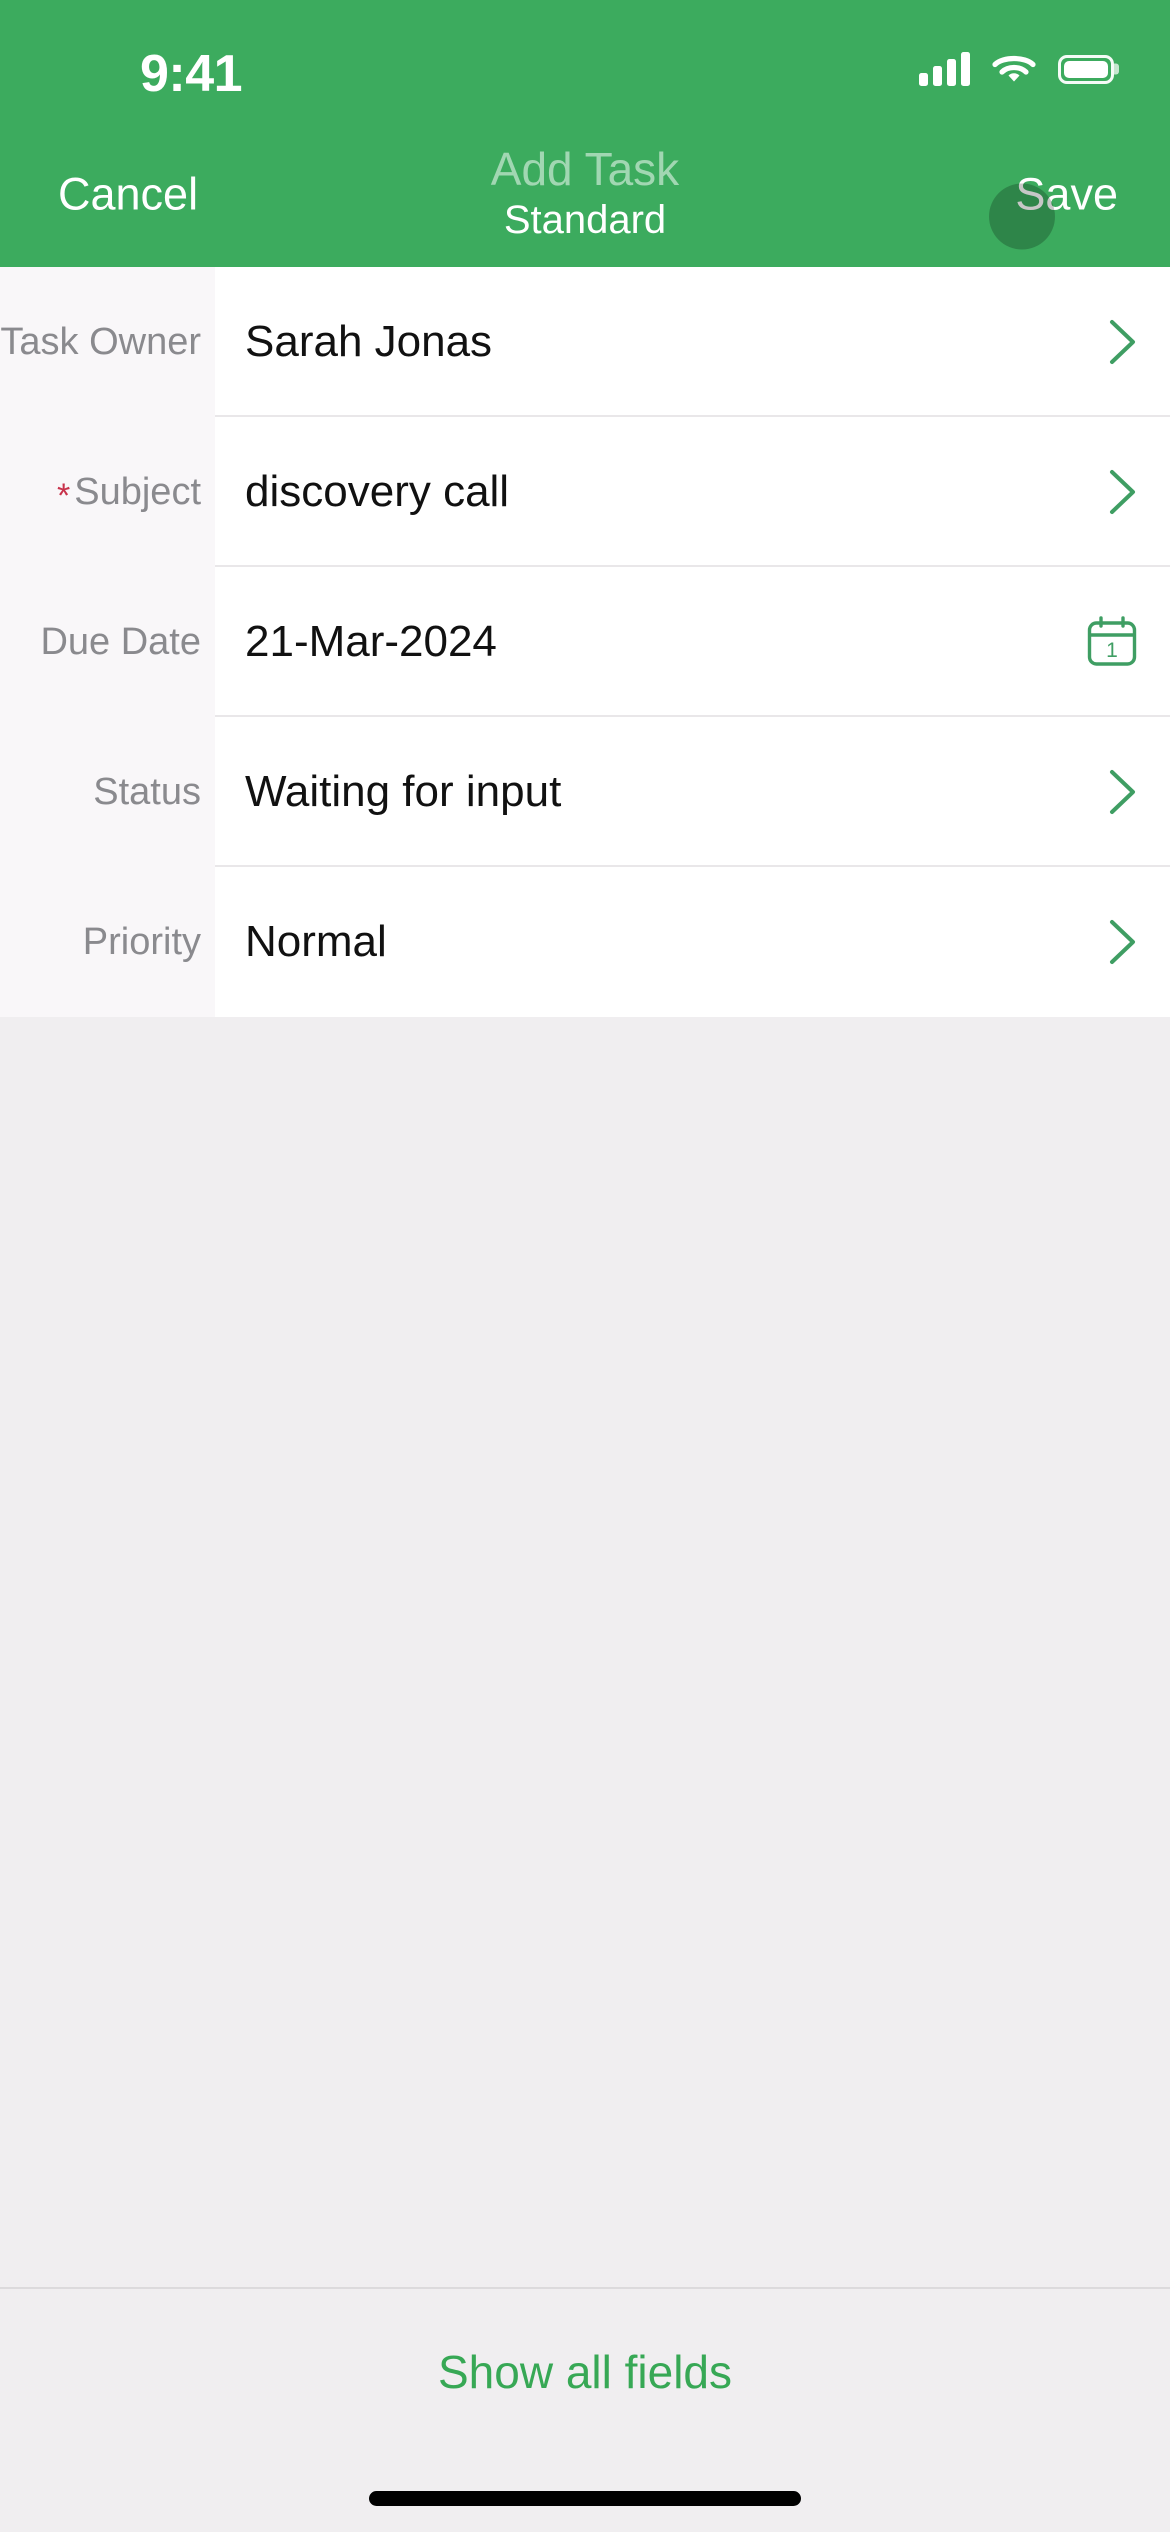 The image size is (1170, 2532). Describe the element at coordinates (64, 496) in the screenshot. I see `required-field-asterisk: *` at that location.